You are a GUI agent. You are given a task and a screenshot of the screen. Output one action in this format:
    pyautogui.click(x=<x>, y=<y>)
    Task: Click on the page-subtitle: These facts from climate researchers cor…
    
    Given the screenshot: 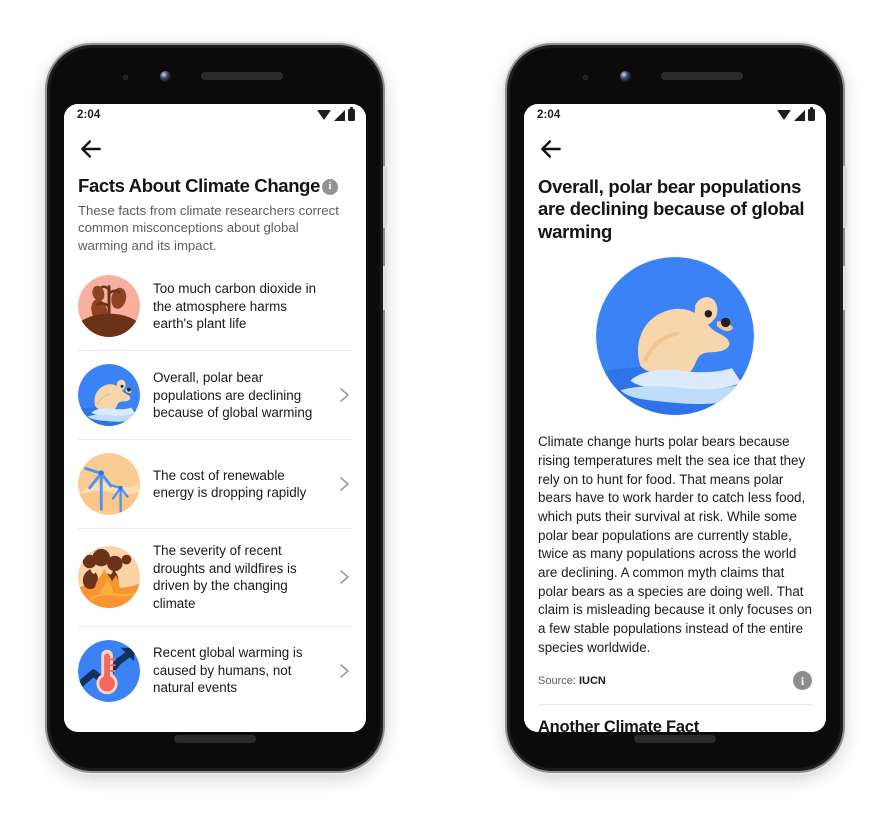 What is the action you would take?
    pyautogui.click(x=208, y=227)
    